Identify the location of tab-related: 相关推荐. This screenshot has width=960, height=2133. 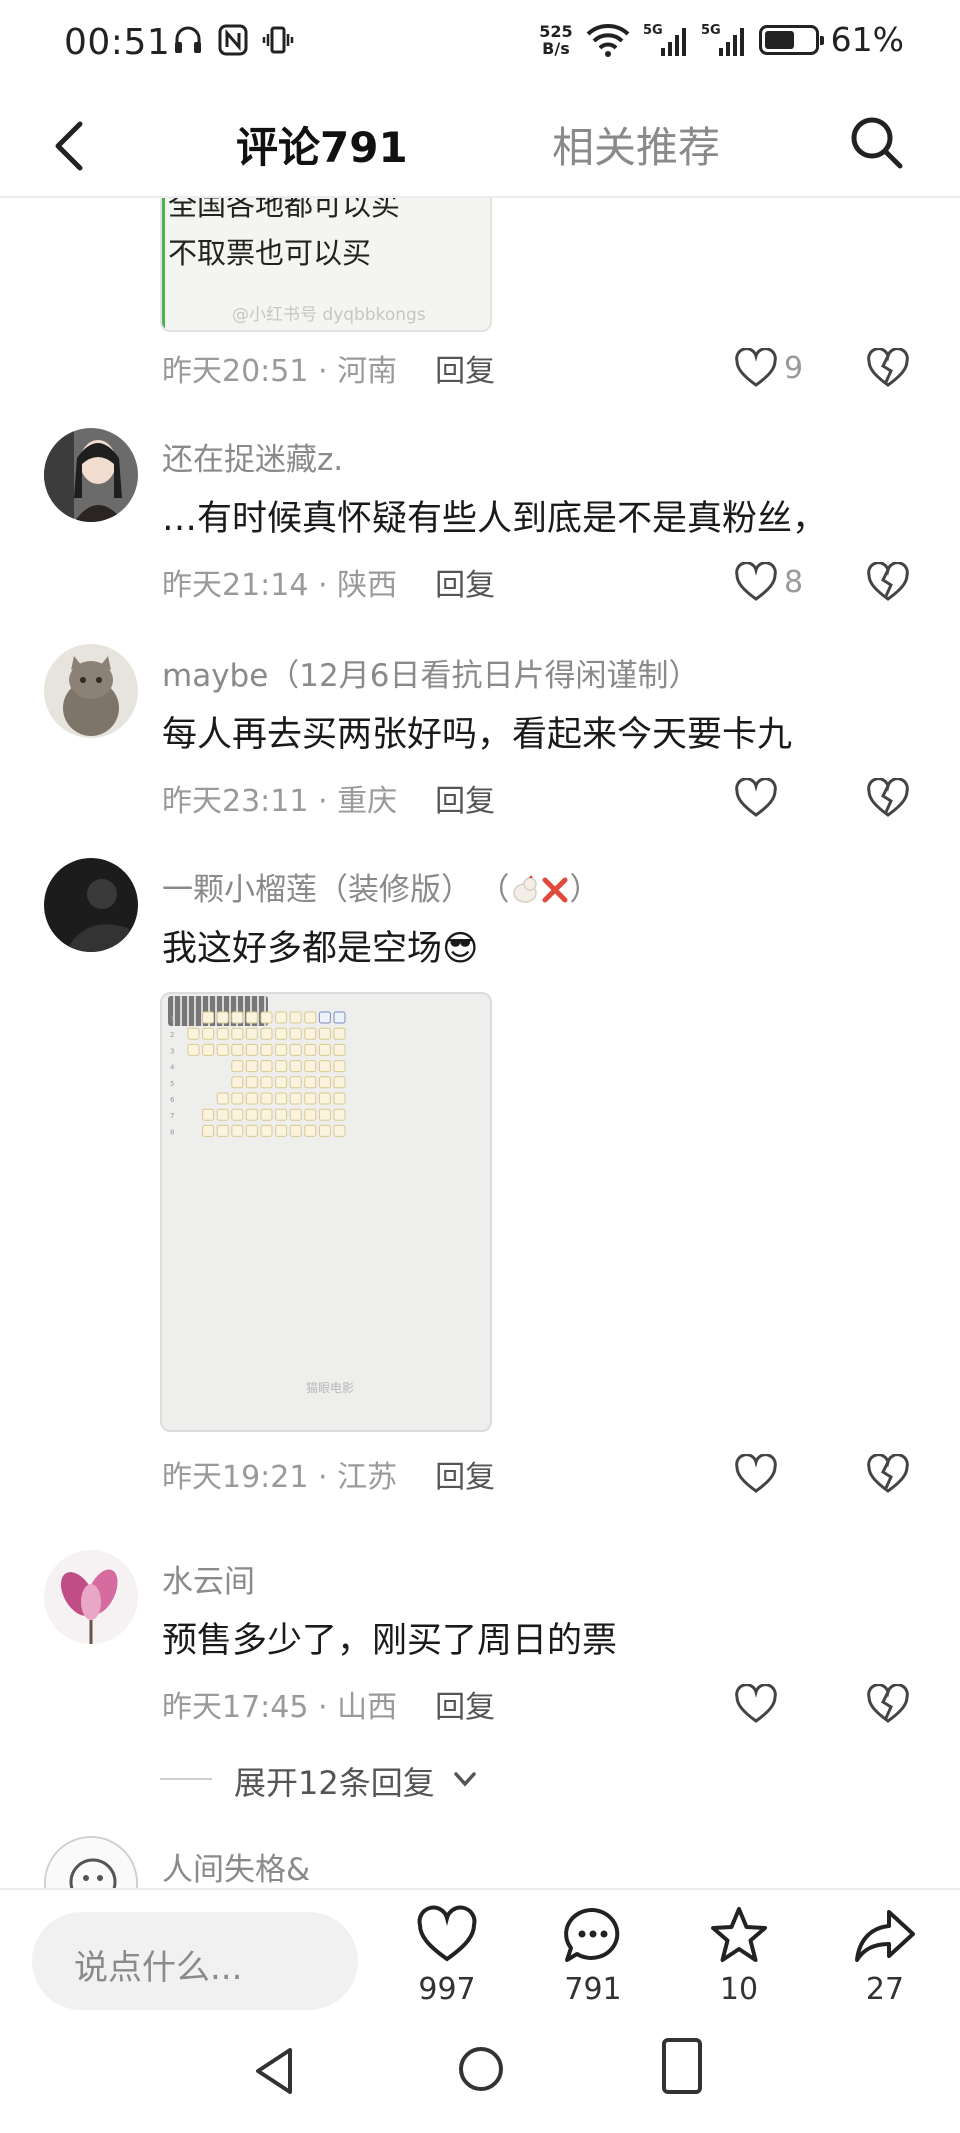
(636, 144).